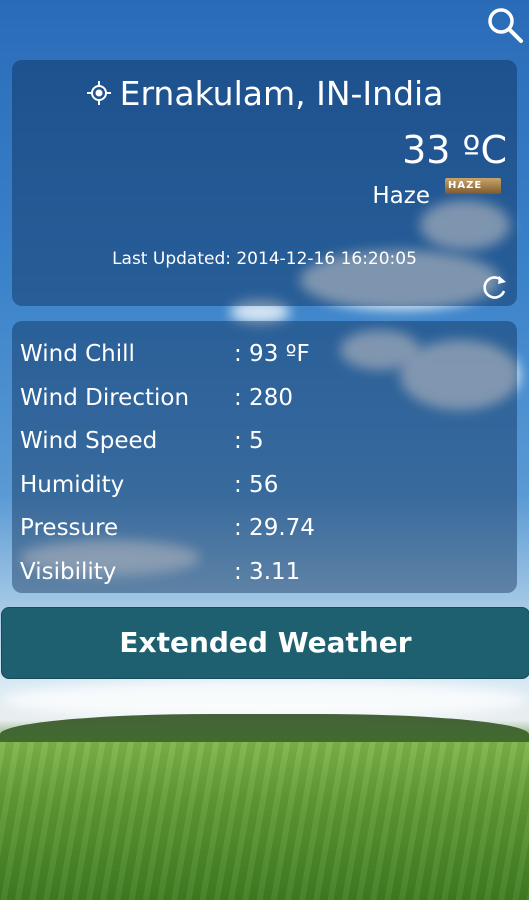 Image resolution: width=529 pixels, height=900 pixels. I want to click on refresh-button, so click(495, 287).